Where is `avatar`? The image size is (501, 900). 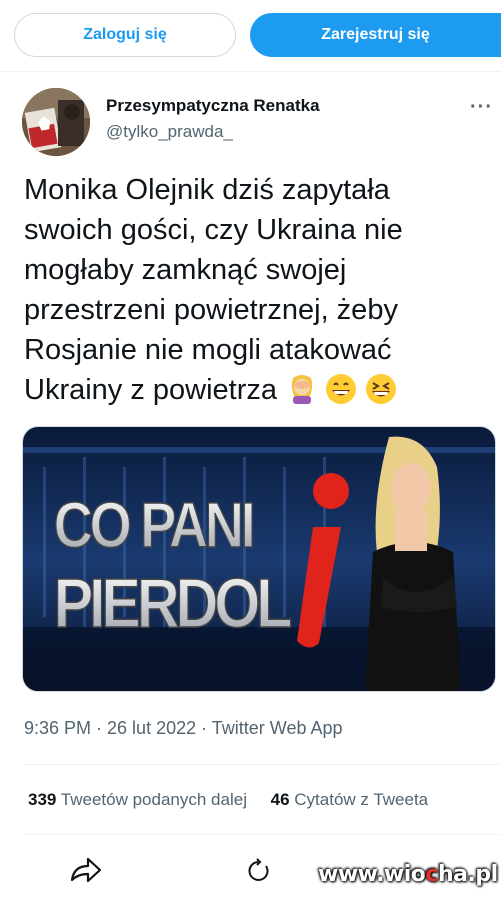
avatar is located at coordinates (56, 122).